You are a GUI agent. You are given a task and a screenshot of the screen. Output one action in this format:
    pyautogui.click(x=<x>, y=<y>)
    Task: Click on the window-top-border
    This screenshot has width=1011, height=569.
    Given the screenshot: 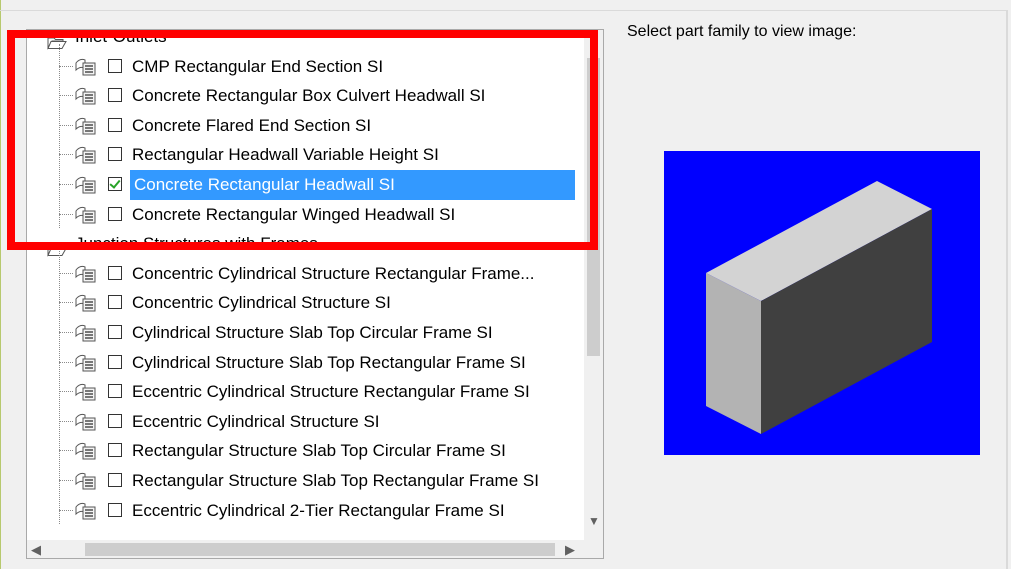 What is the action you would take?
    pyautogui.click(x=504, y=10)
    